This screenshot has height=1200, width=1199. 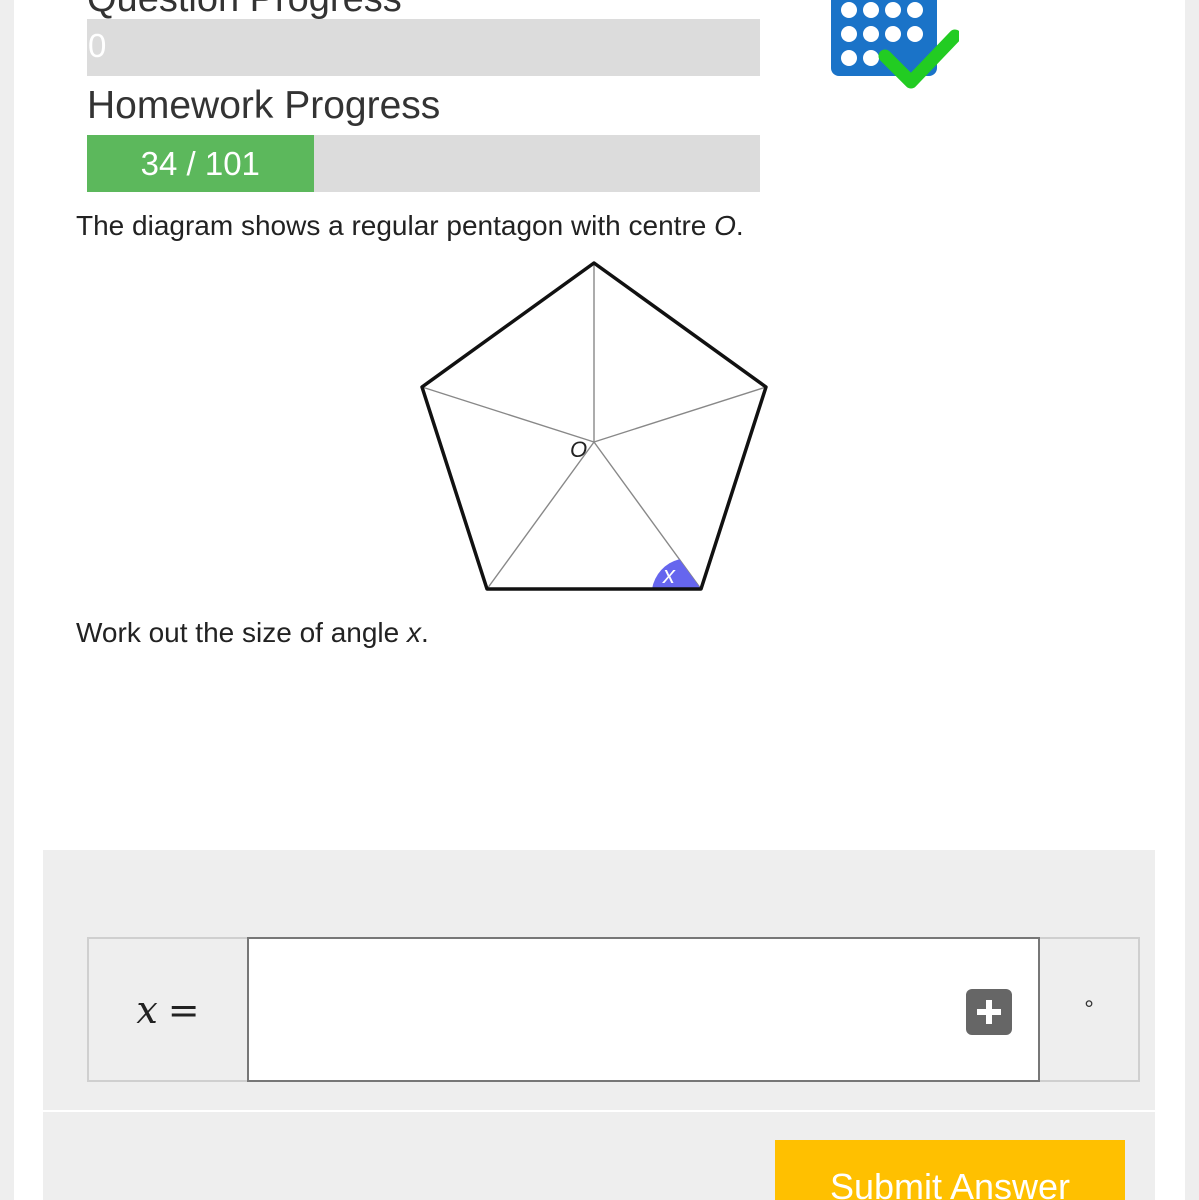 What do you see at coordinates (423, 47) in the screenshot?
I see `question-progress-bar: 0` at bounding box center [423, 47].